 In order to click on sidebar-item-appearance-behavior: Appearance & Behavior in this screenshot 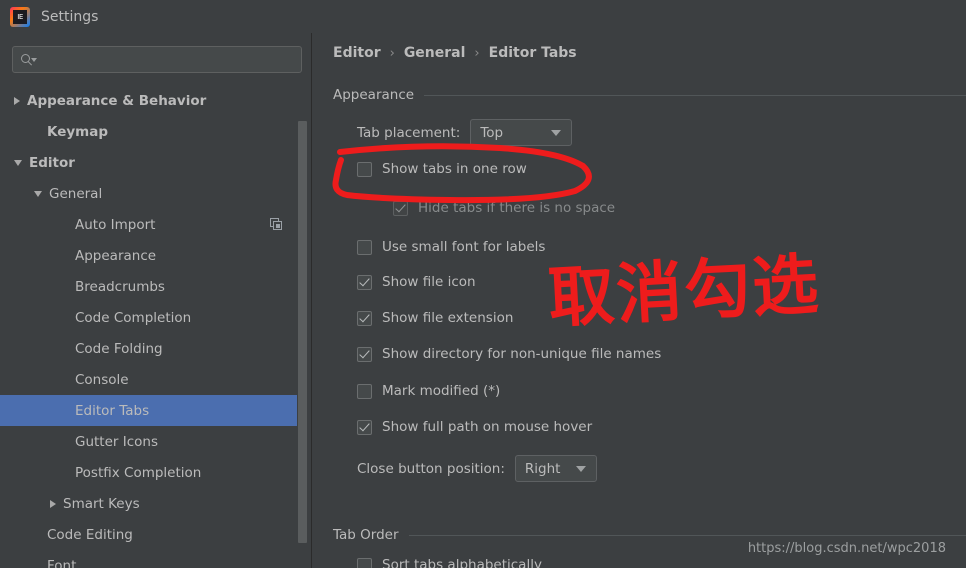, I will do `click(148, 100)`.